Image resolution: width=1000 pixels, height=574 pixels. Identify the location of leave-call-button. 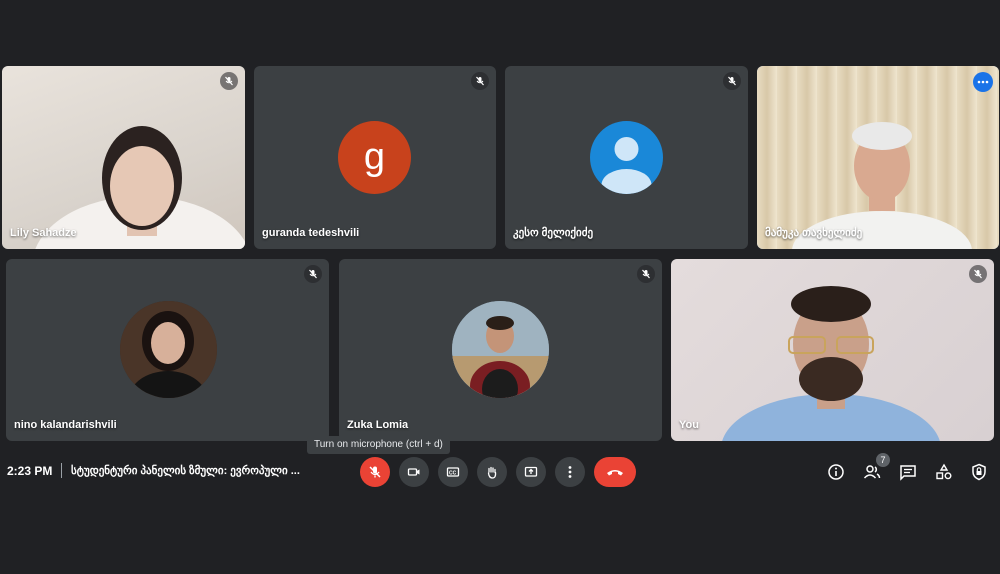
(615, 472).